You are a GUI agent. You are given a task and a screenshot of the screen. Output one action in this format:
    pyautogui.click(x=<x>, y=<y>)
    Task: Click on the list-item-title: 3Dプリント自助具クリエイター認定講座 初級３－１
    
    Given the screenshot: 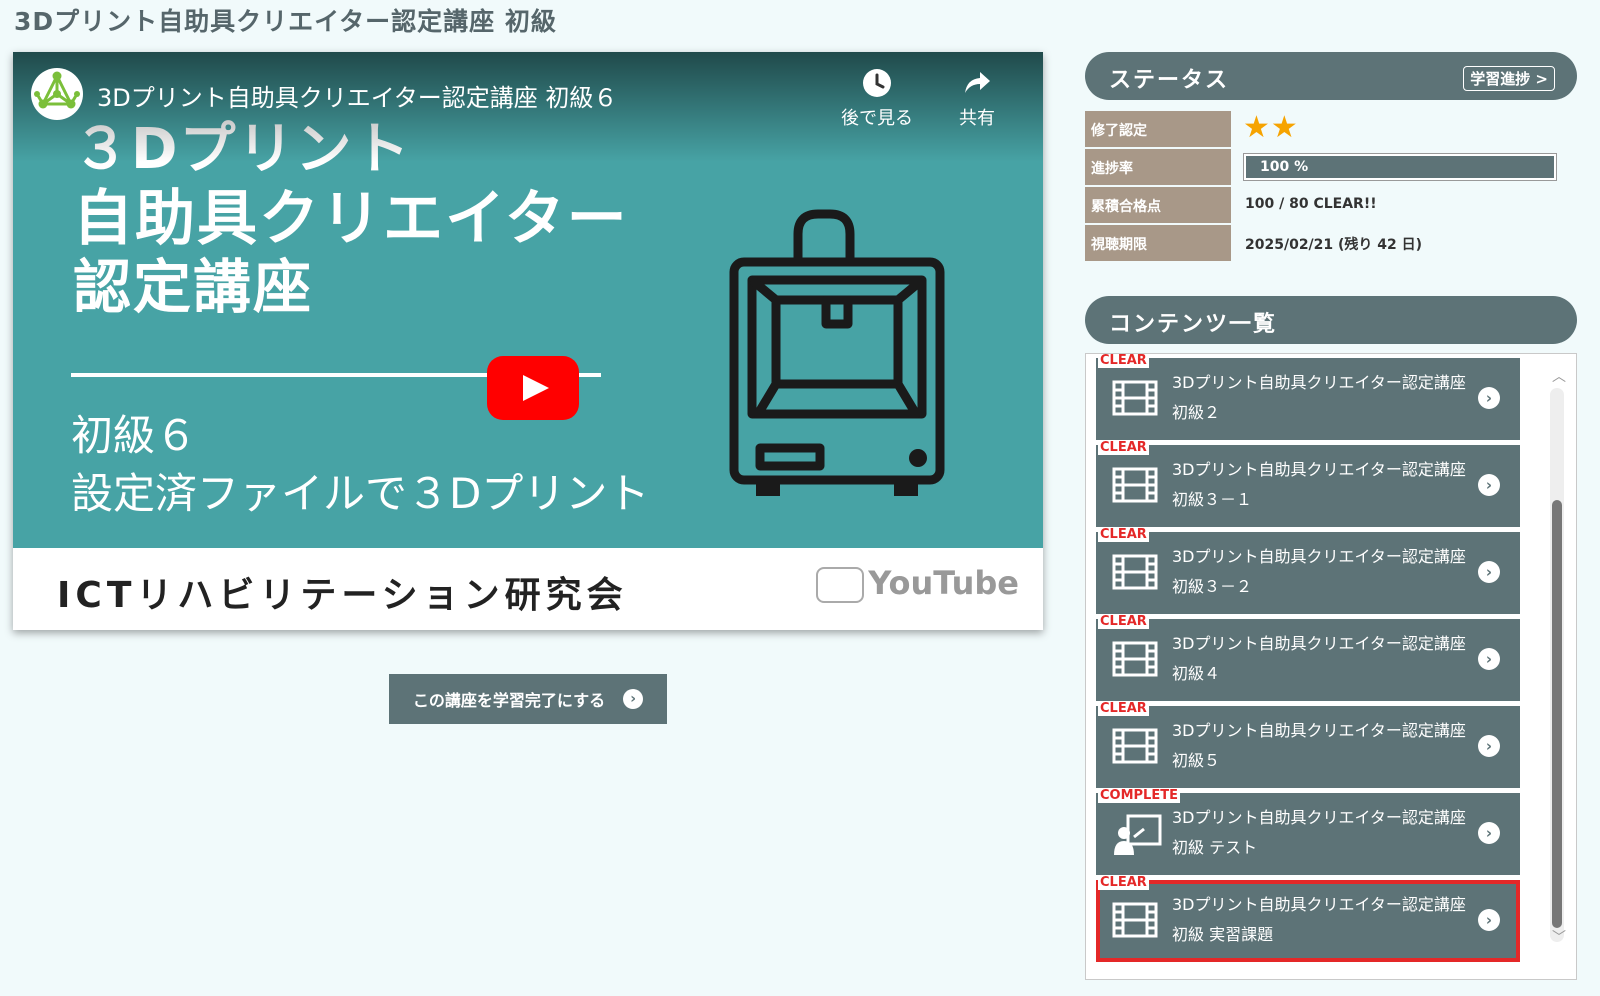 What is the action you would take?
    pyautogui.click(x=1319, y=484)
    